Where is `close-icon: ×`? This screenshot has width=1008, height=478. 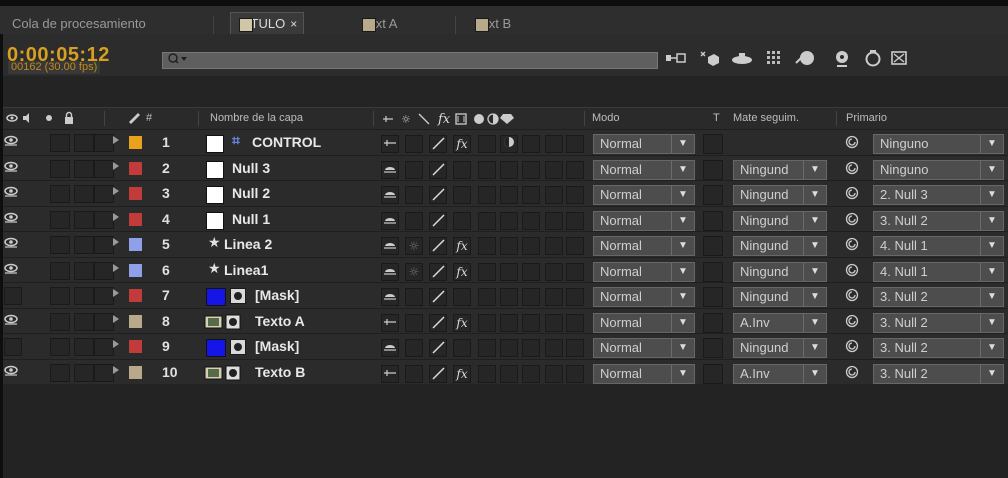 close-icon: × is located at coordinates (293, 24).